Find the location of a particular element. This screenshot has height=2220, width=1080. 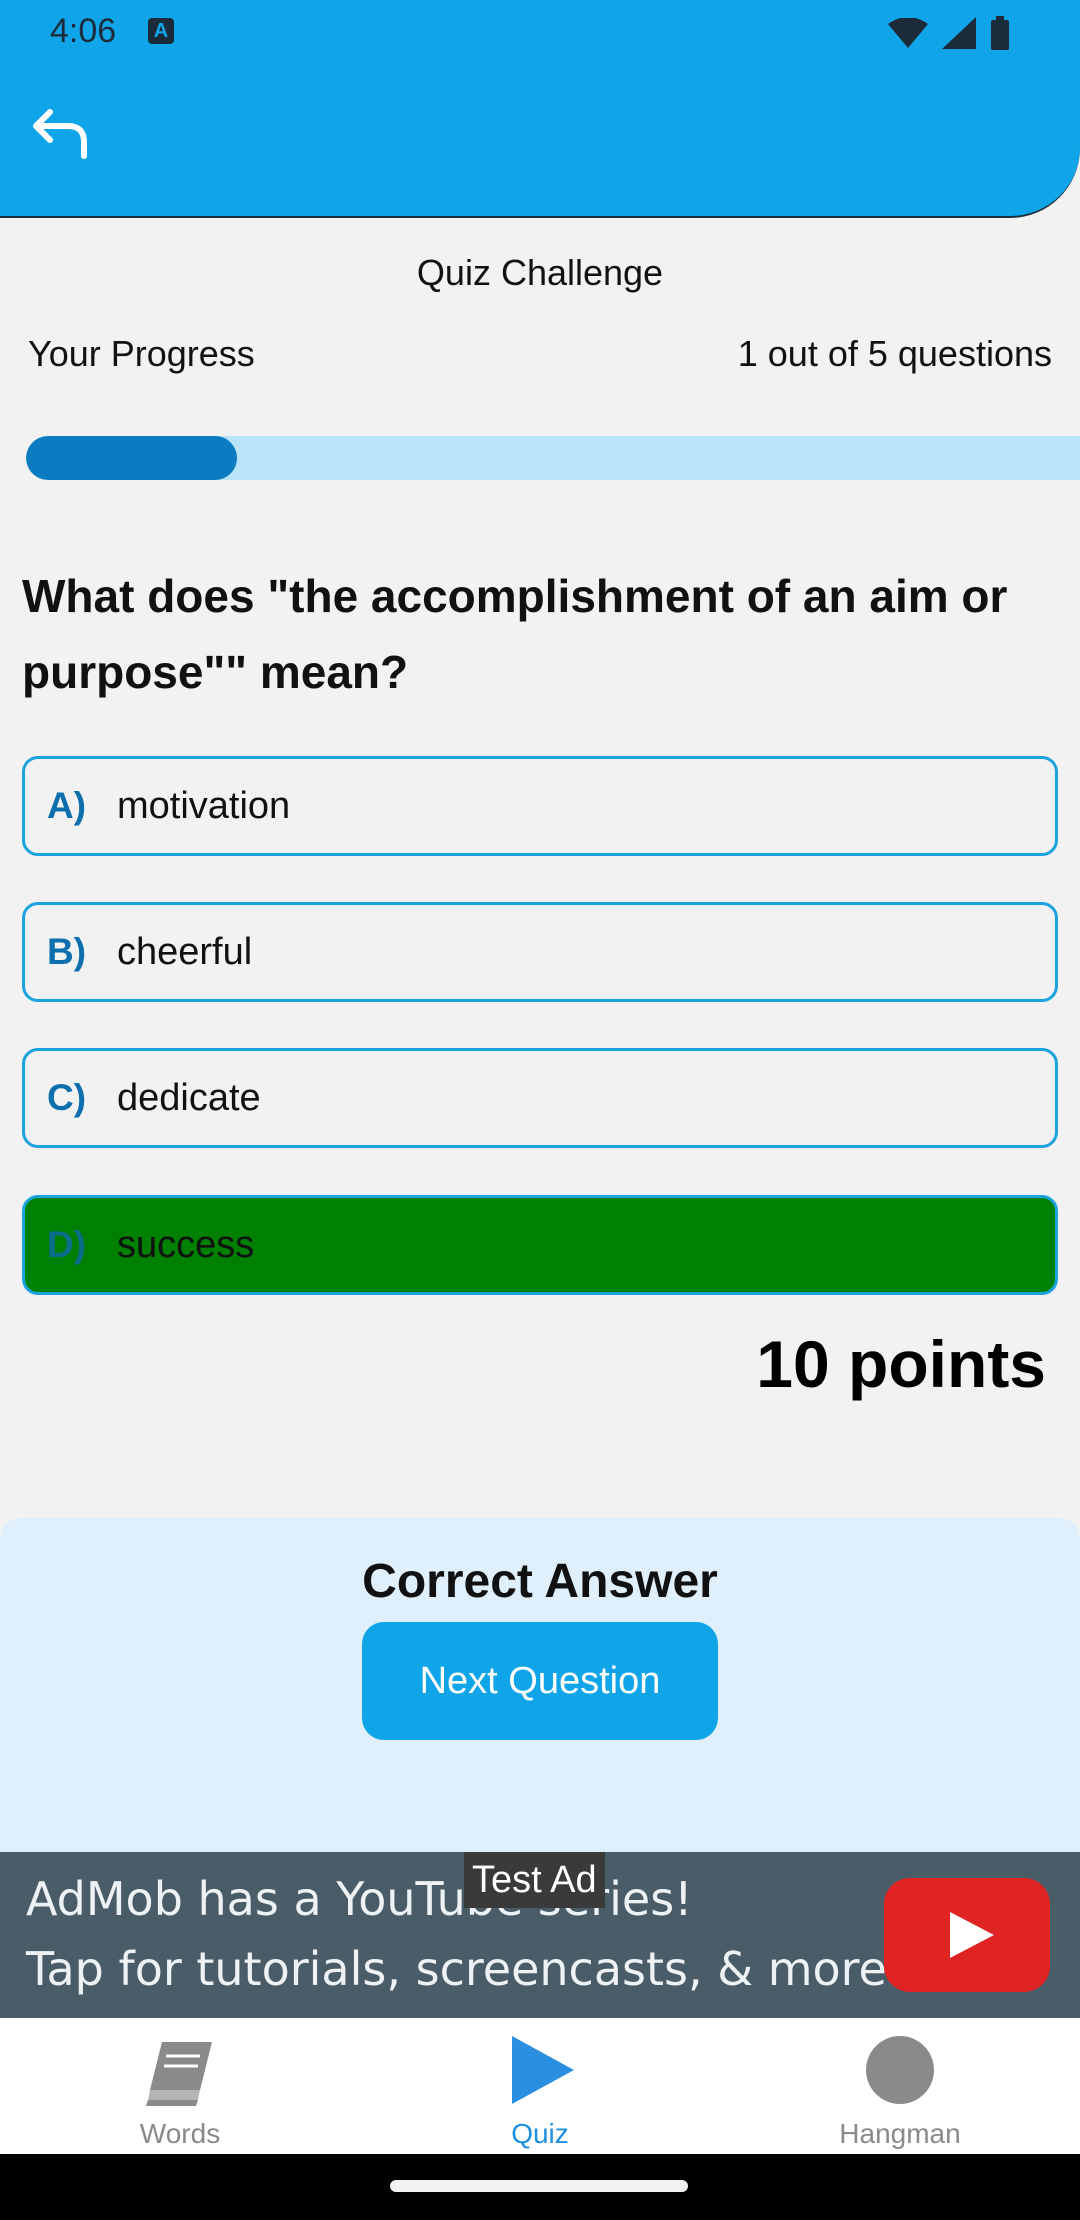

option-letter: D) is located at coordinates (67, 1244).